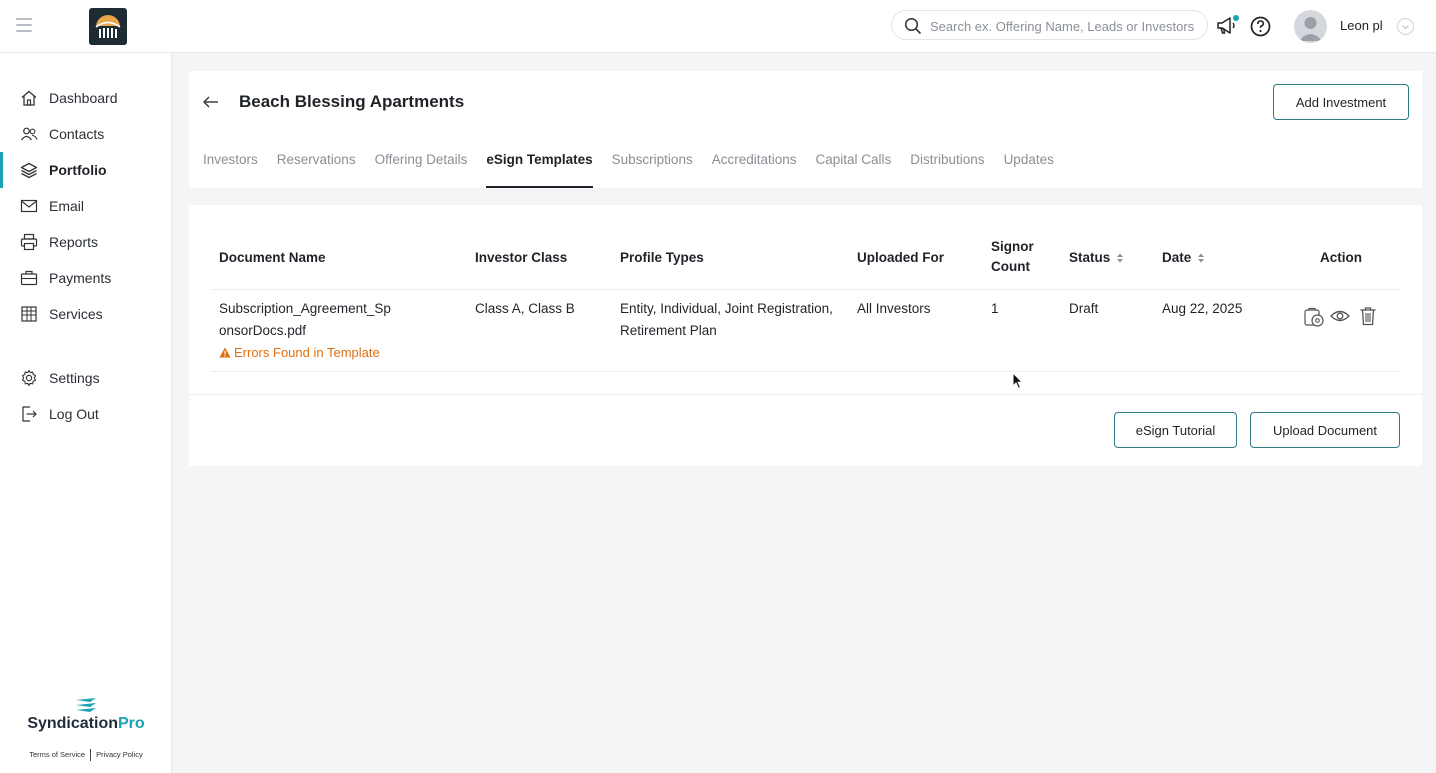  What do you see at coordinates (854, 165) in the screenshot?
I see `tab-capital-calls: Capital Calls` at bounding box center [854, 165].